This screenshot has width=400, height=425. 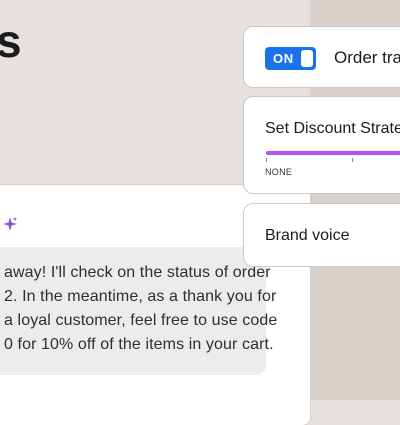 I want to click on discount-strategy-panel: Set Discount Strate NONE, so click(x=321, y=145).